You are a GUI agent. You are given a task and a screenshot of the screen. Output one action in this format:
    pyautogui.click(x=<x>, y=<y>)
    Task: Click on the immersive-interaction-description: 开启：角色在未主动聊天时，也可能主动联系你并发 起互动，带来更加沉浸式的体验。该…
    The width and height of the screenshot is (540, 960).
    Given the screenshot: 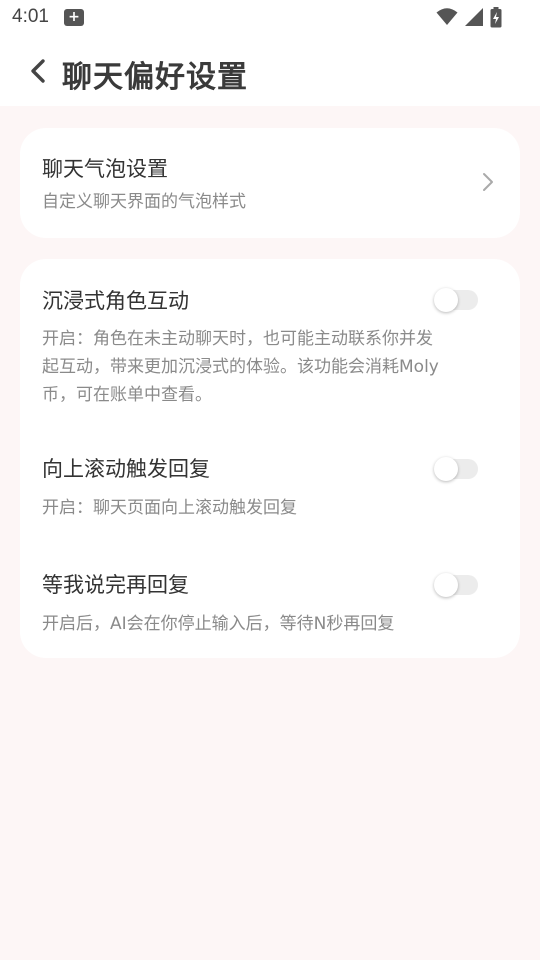 What is the action you would take?
    pyautogui.click(x=267, y=367)
    